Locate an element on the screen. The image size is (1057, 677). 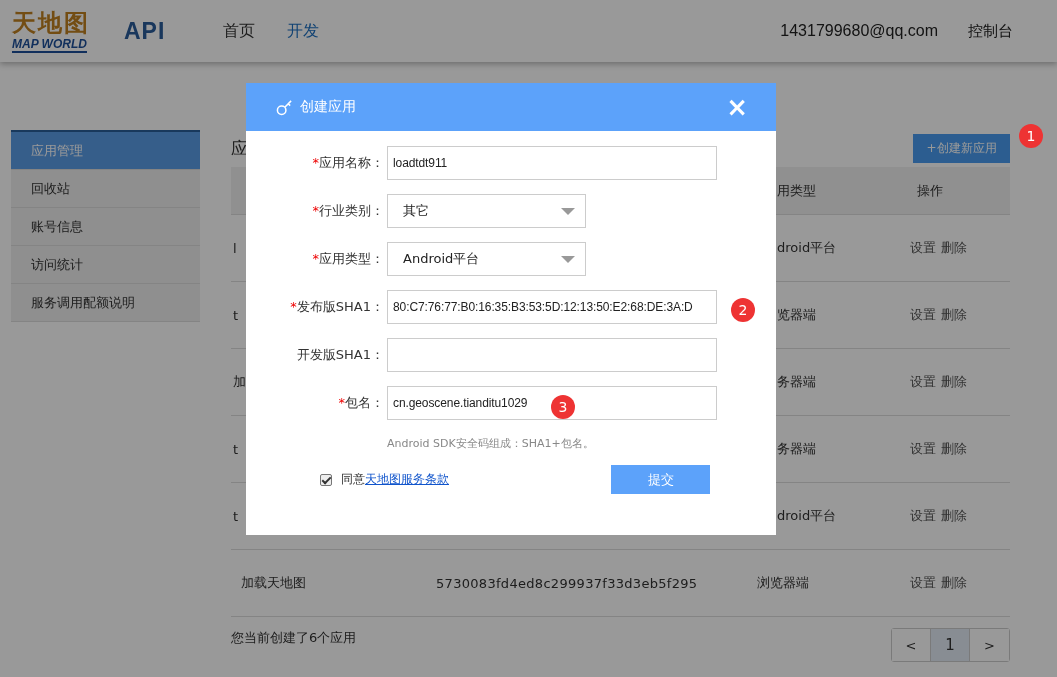
app-count-text: 您当前创建了6个应用 is located at coordinates (294, 638).